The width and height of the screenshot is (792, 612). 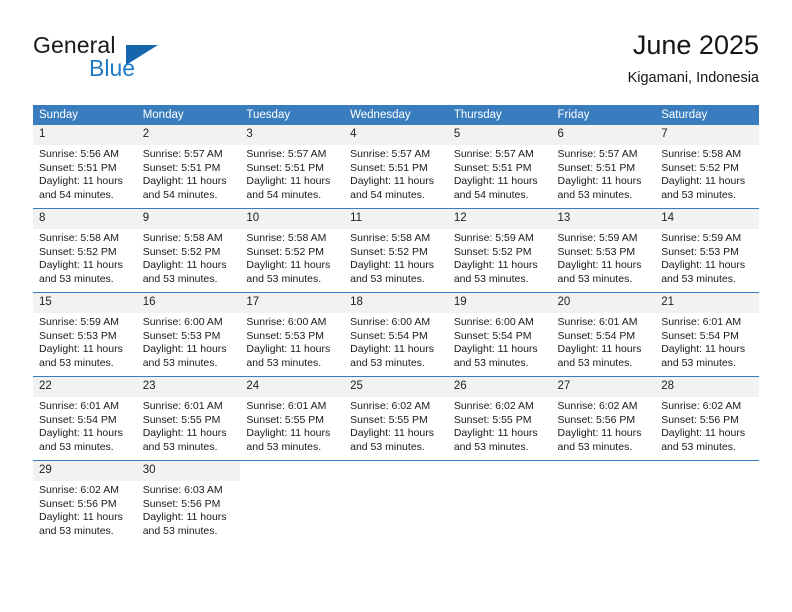 I want to click on sunset-text: Sunset: 5:51 PM, so click(x=78, y=167).